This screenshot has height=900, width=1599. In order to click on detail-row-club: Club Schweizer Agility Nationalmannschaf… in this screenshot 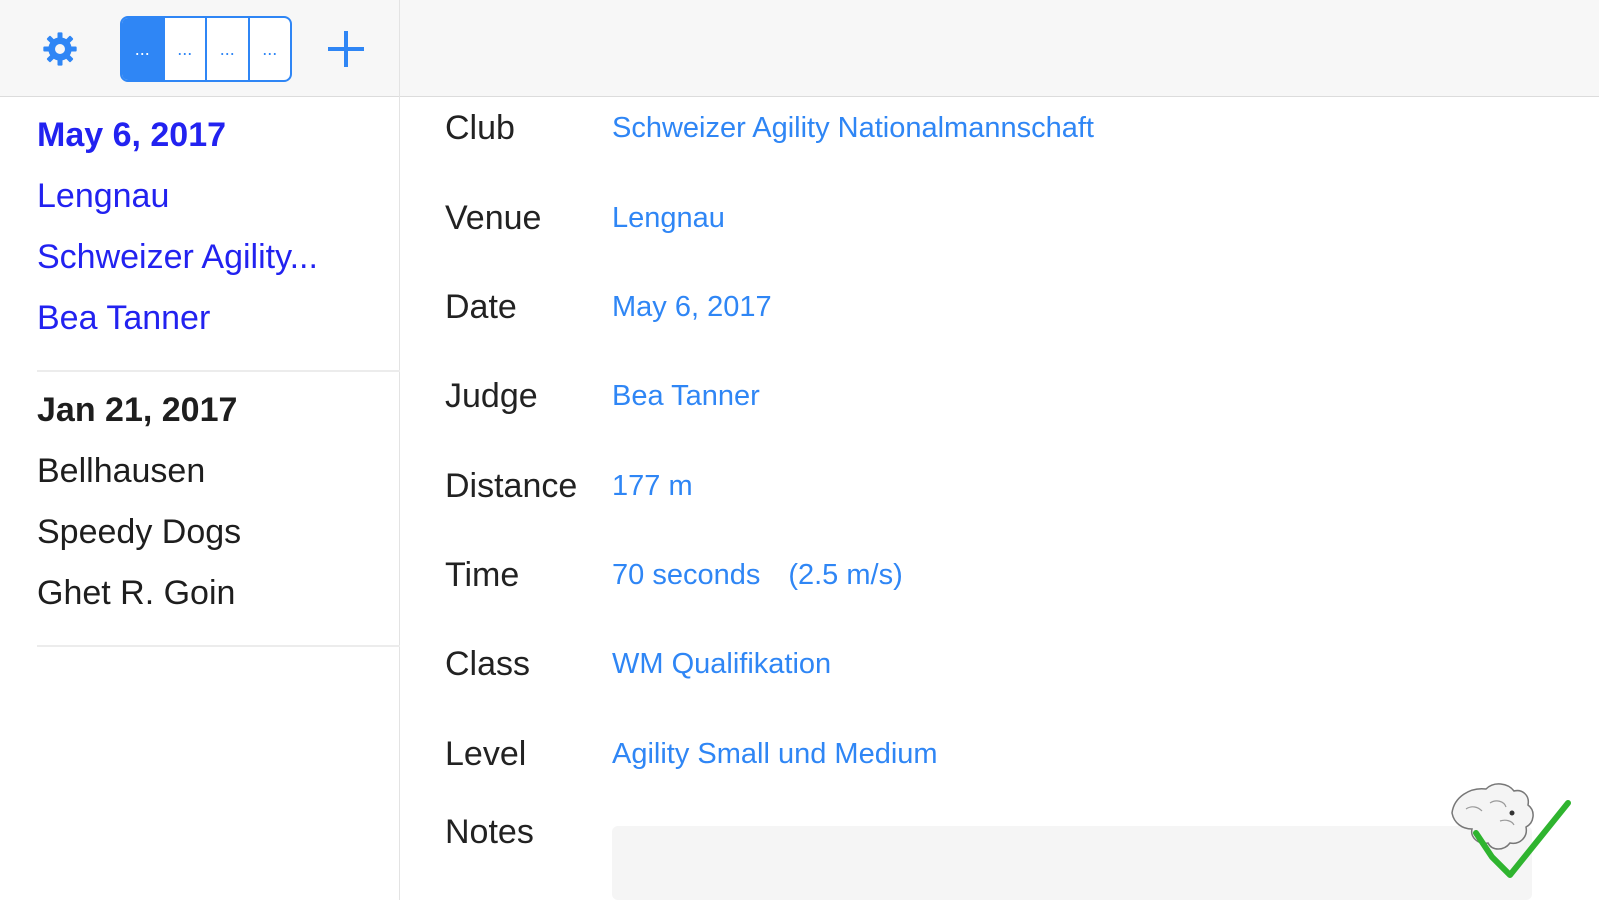, I will do `click(999, 128)`.